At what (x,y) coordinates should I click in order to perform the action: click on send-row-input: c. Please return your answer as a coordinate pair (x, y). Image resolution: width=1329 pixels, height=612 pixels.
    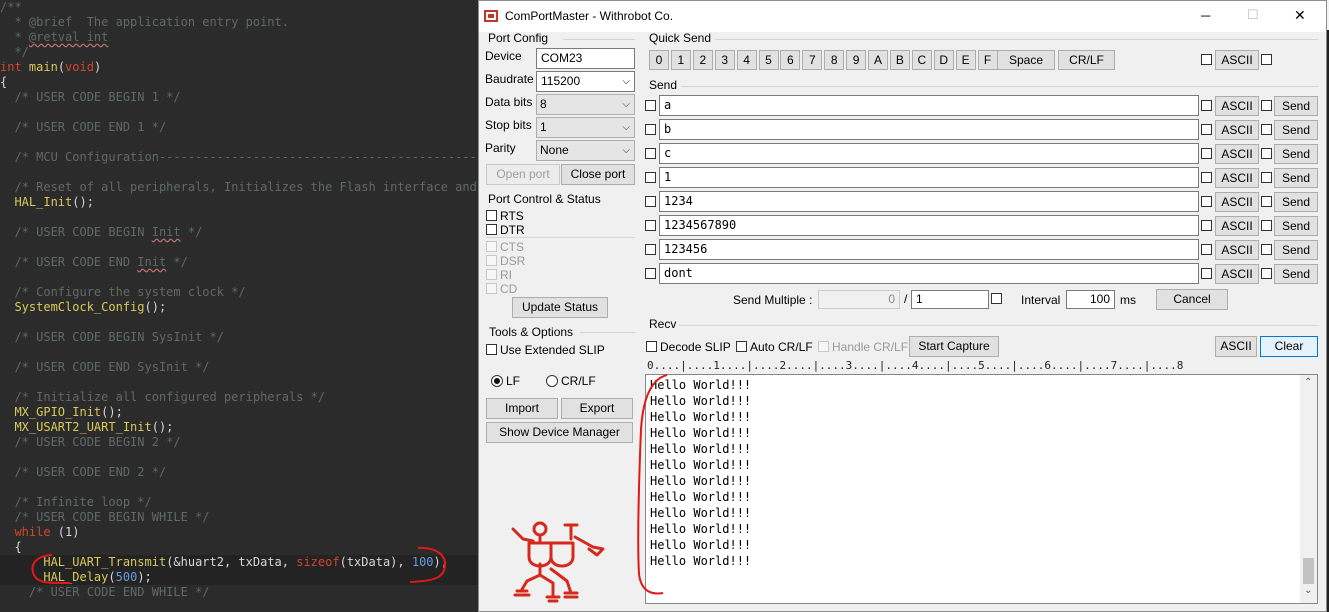
    Looking at the image, I should click on (929, 153).